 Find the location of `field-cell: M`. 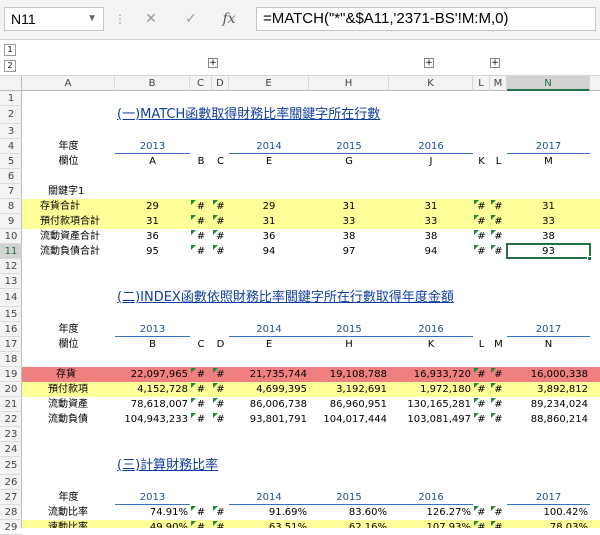

field-cell: M is located at coordinates (548, 161).